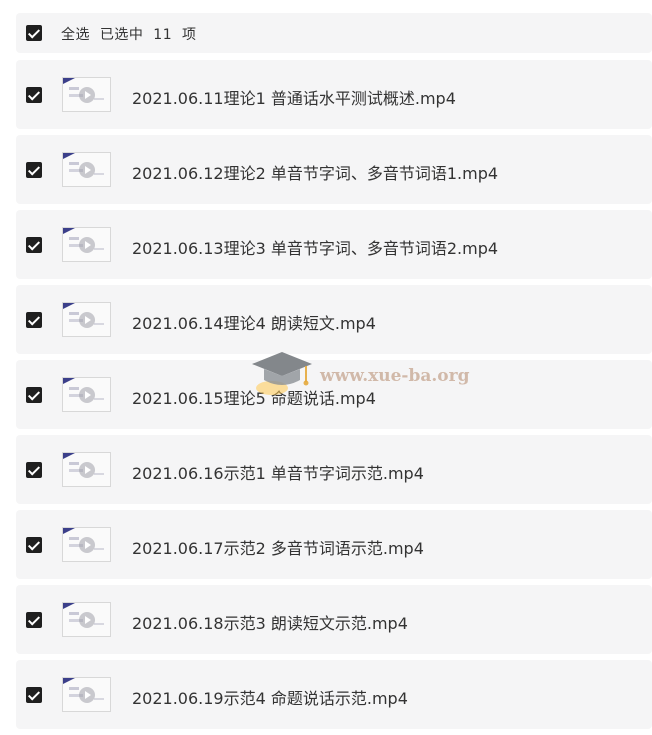  What do you see at coordinates (254, 322) in the screenshot?
I see `file-name: 2021.06.14理论4 朗读短文.mp4` at bounding box center [254, 322].